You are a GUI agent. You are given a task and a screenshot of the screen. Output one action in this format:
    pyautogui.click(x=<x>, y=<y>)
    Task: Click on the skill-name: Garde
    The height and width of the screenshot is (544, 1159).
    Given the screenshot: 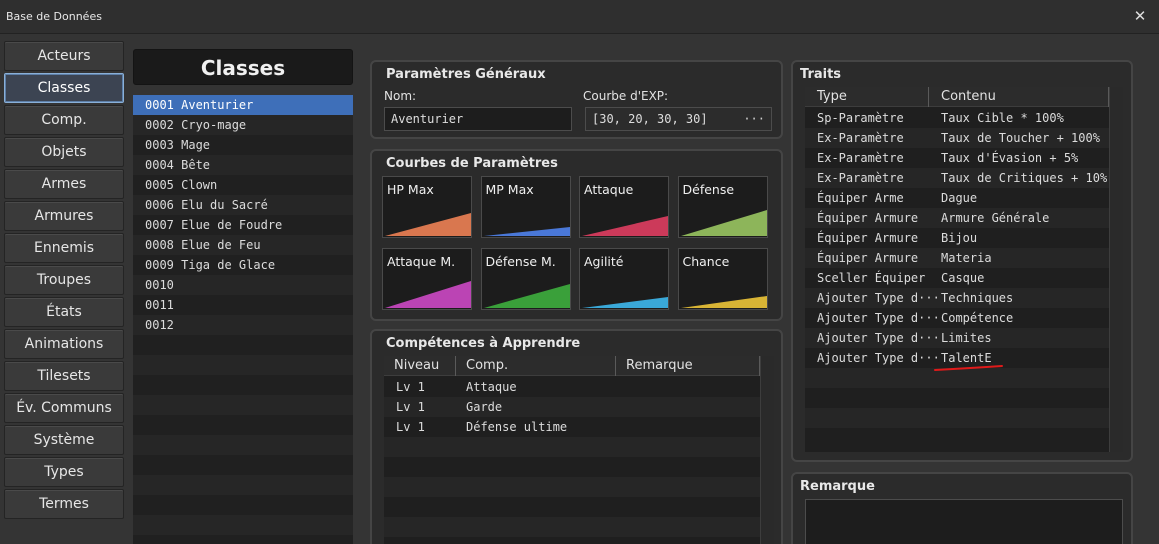 What is the action you would take?
    pyautogui.click(x=484, y=407)
    